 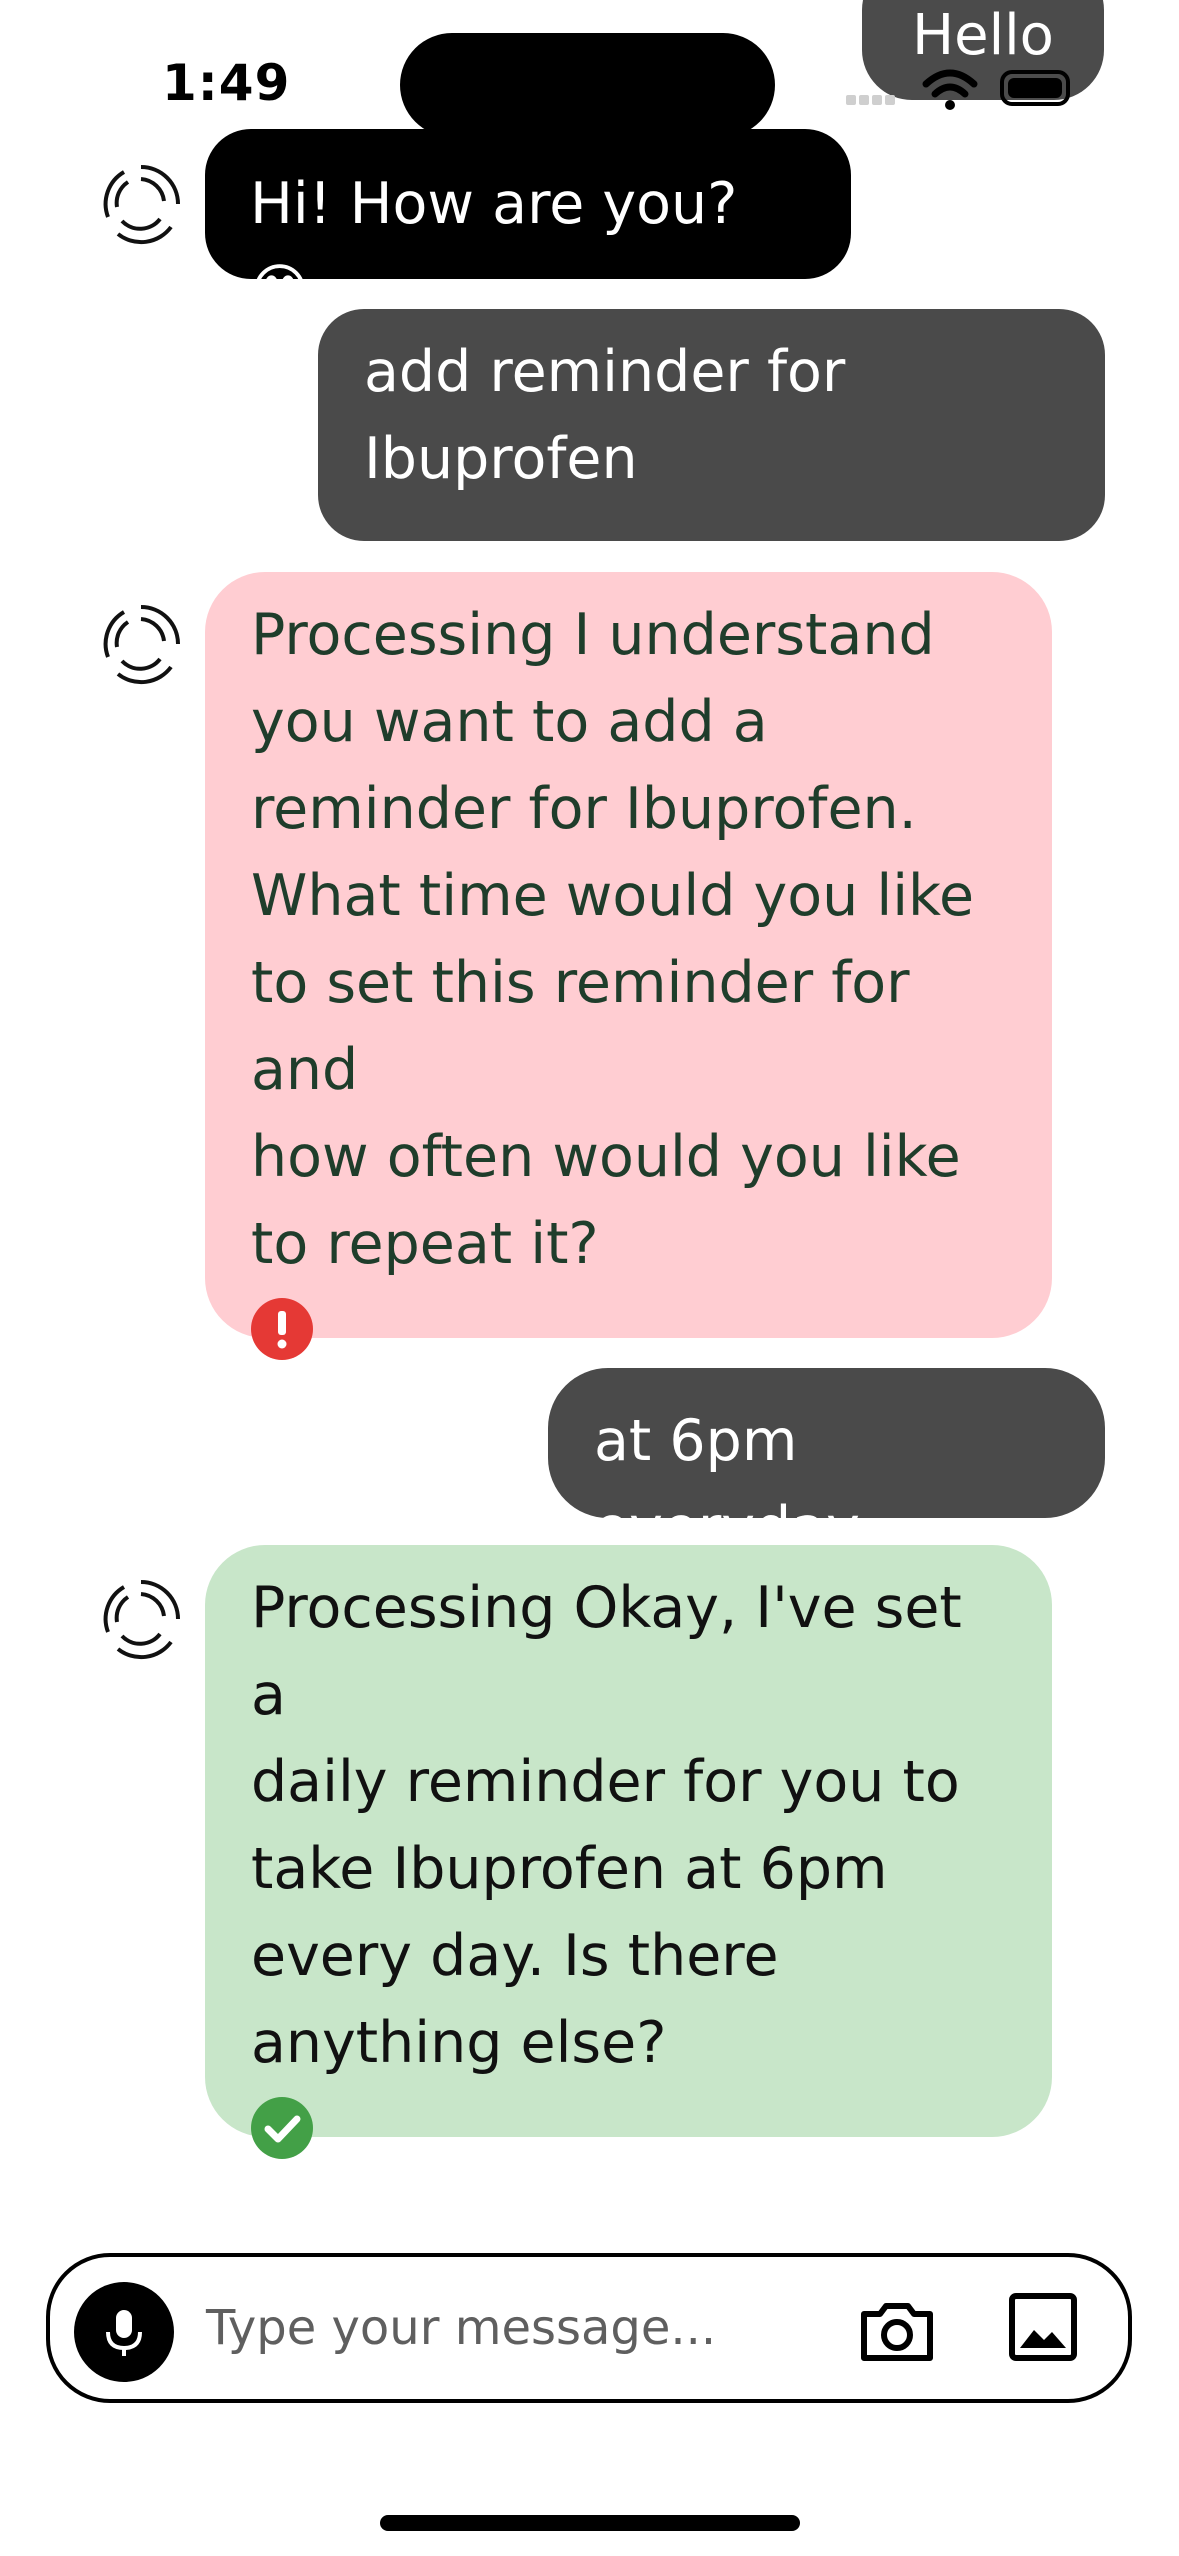 What do you see at coordinates (590, 2523) in the screenshot?
I see `home-indicator` at bounding box center [590, 2523].